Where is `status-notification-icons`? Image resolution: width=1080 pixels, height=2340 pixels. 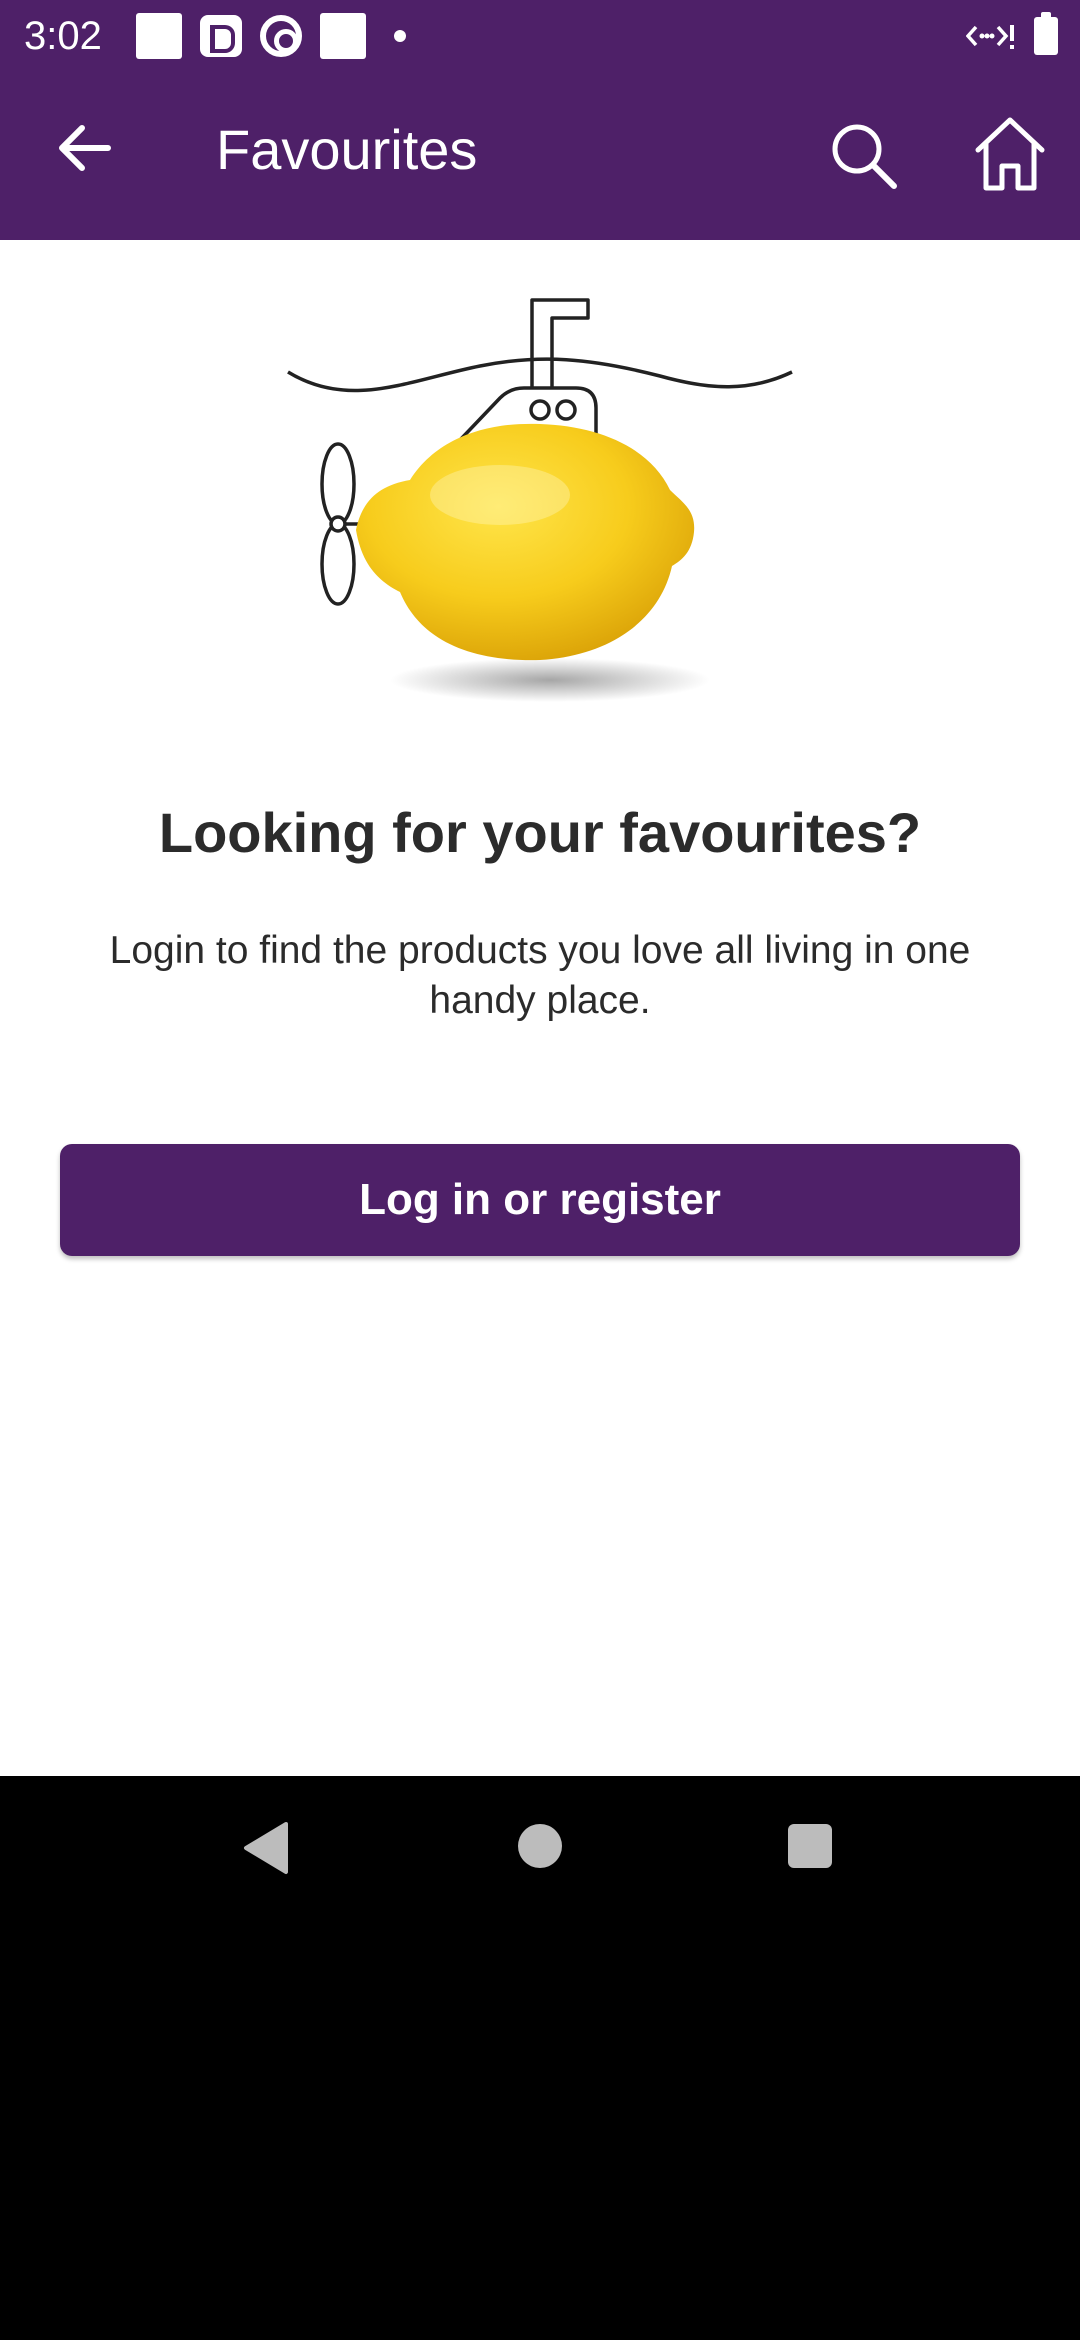
status-notification-icons is located at coordinates (271, 36).